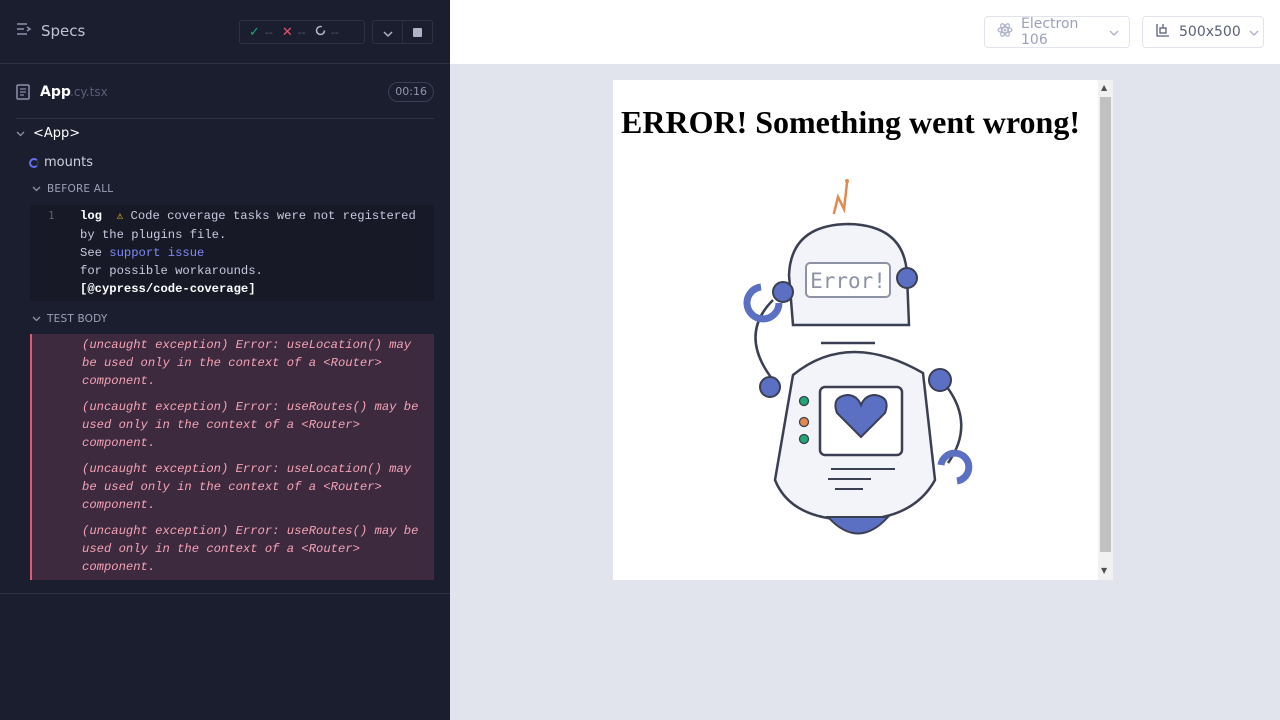 The width and height of the screenshot is (1280, 720). I want to click on failed-count: --, so click(301, 32).